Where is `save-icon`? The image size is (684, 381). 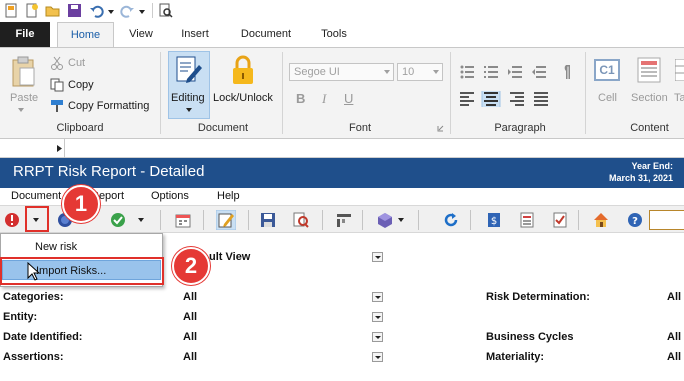 save-icon is located at coordinates (74, 10).